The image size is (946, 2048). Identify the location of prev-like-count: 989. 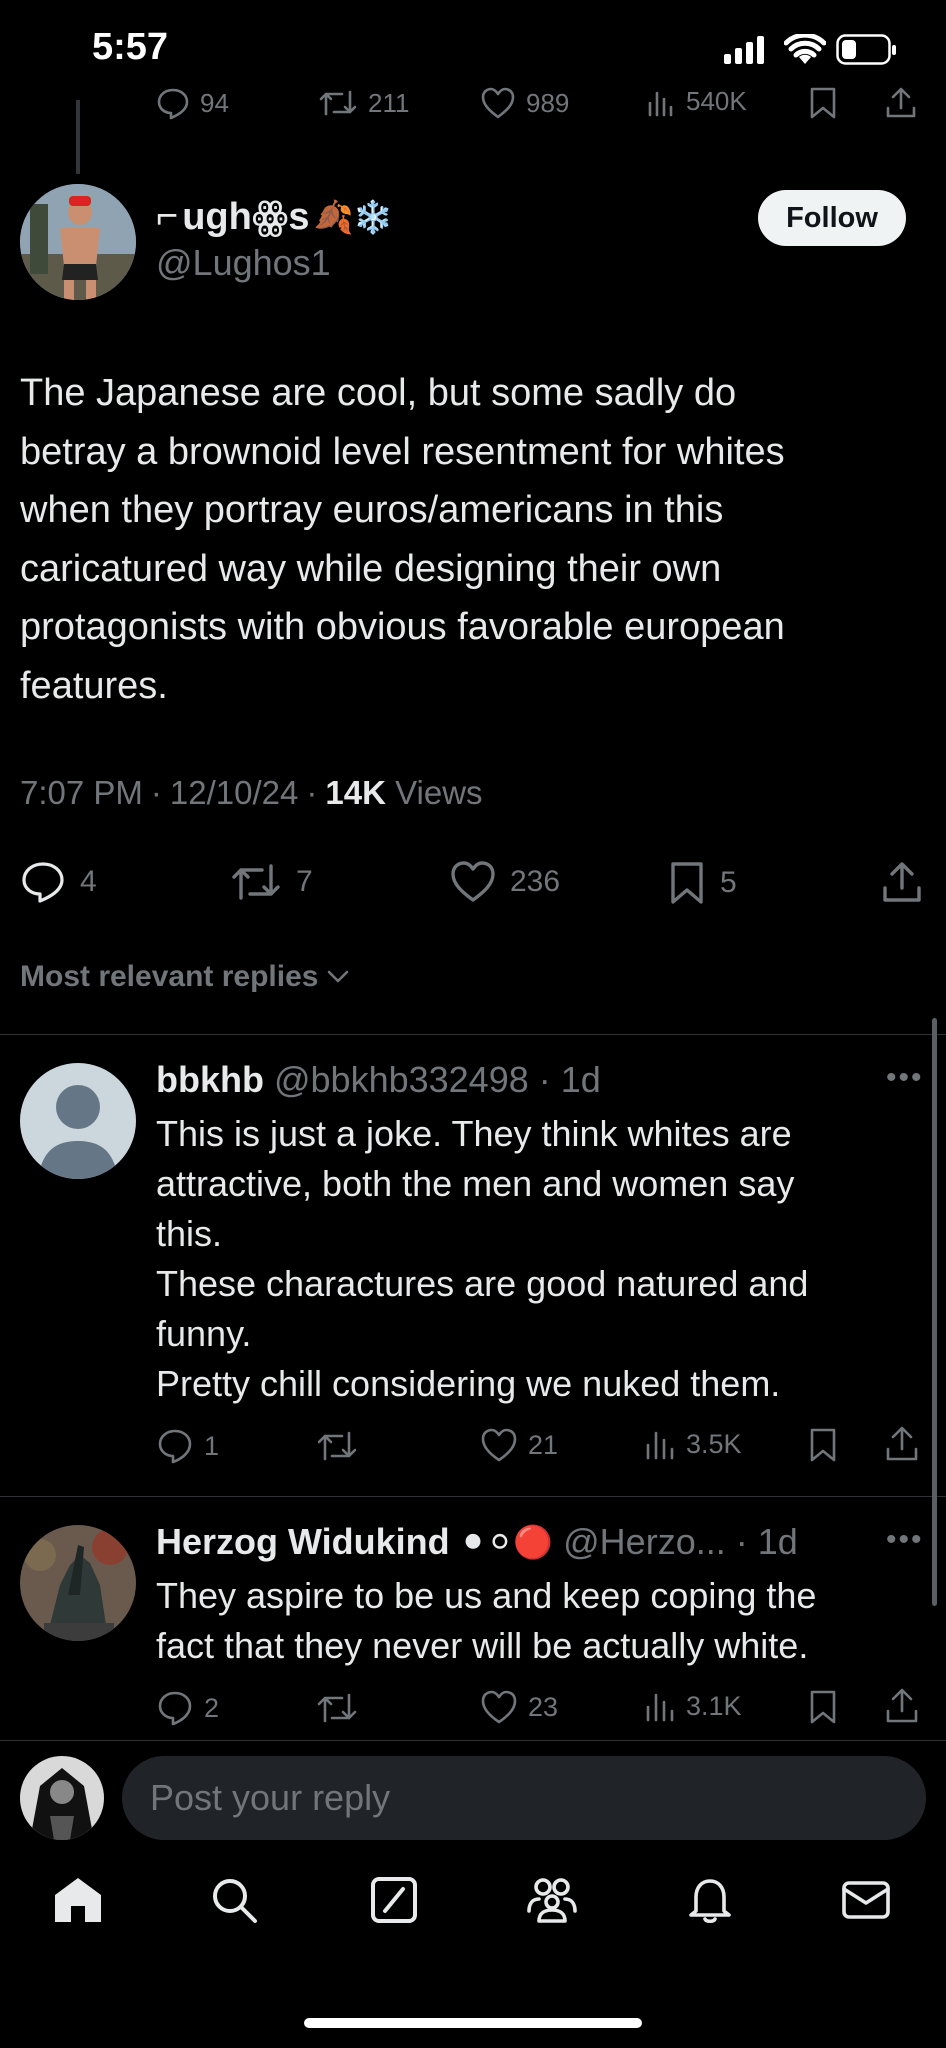
(548, 102).